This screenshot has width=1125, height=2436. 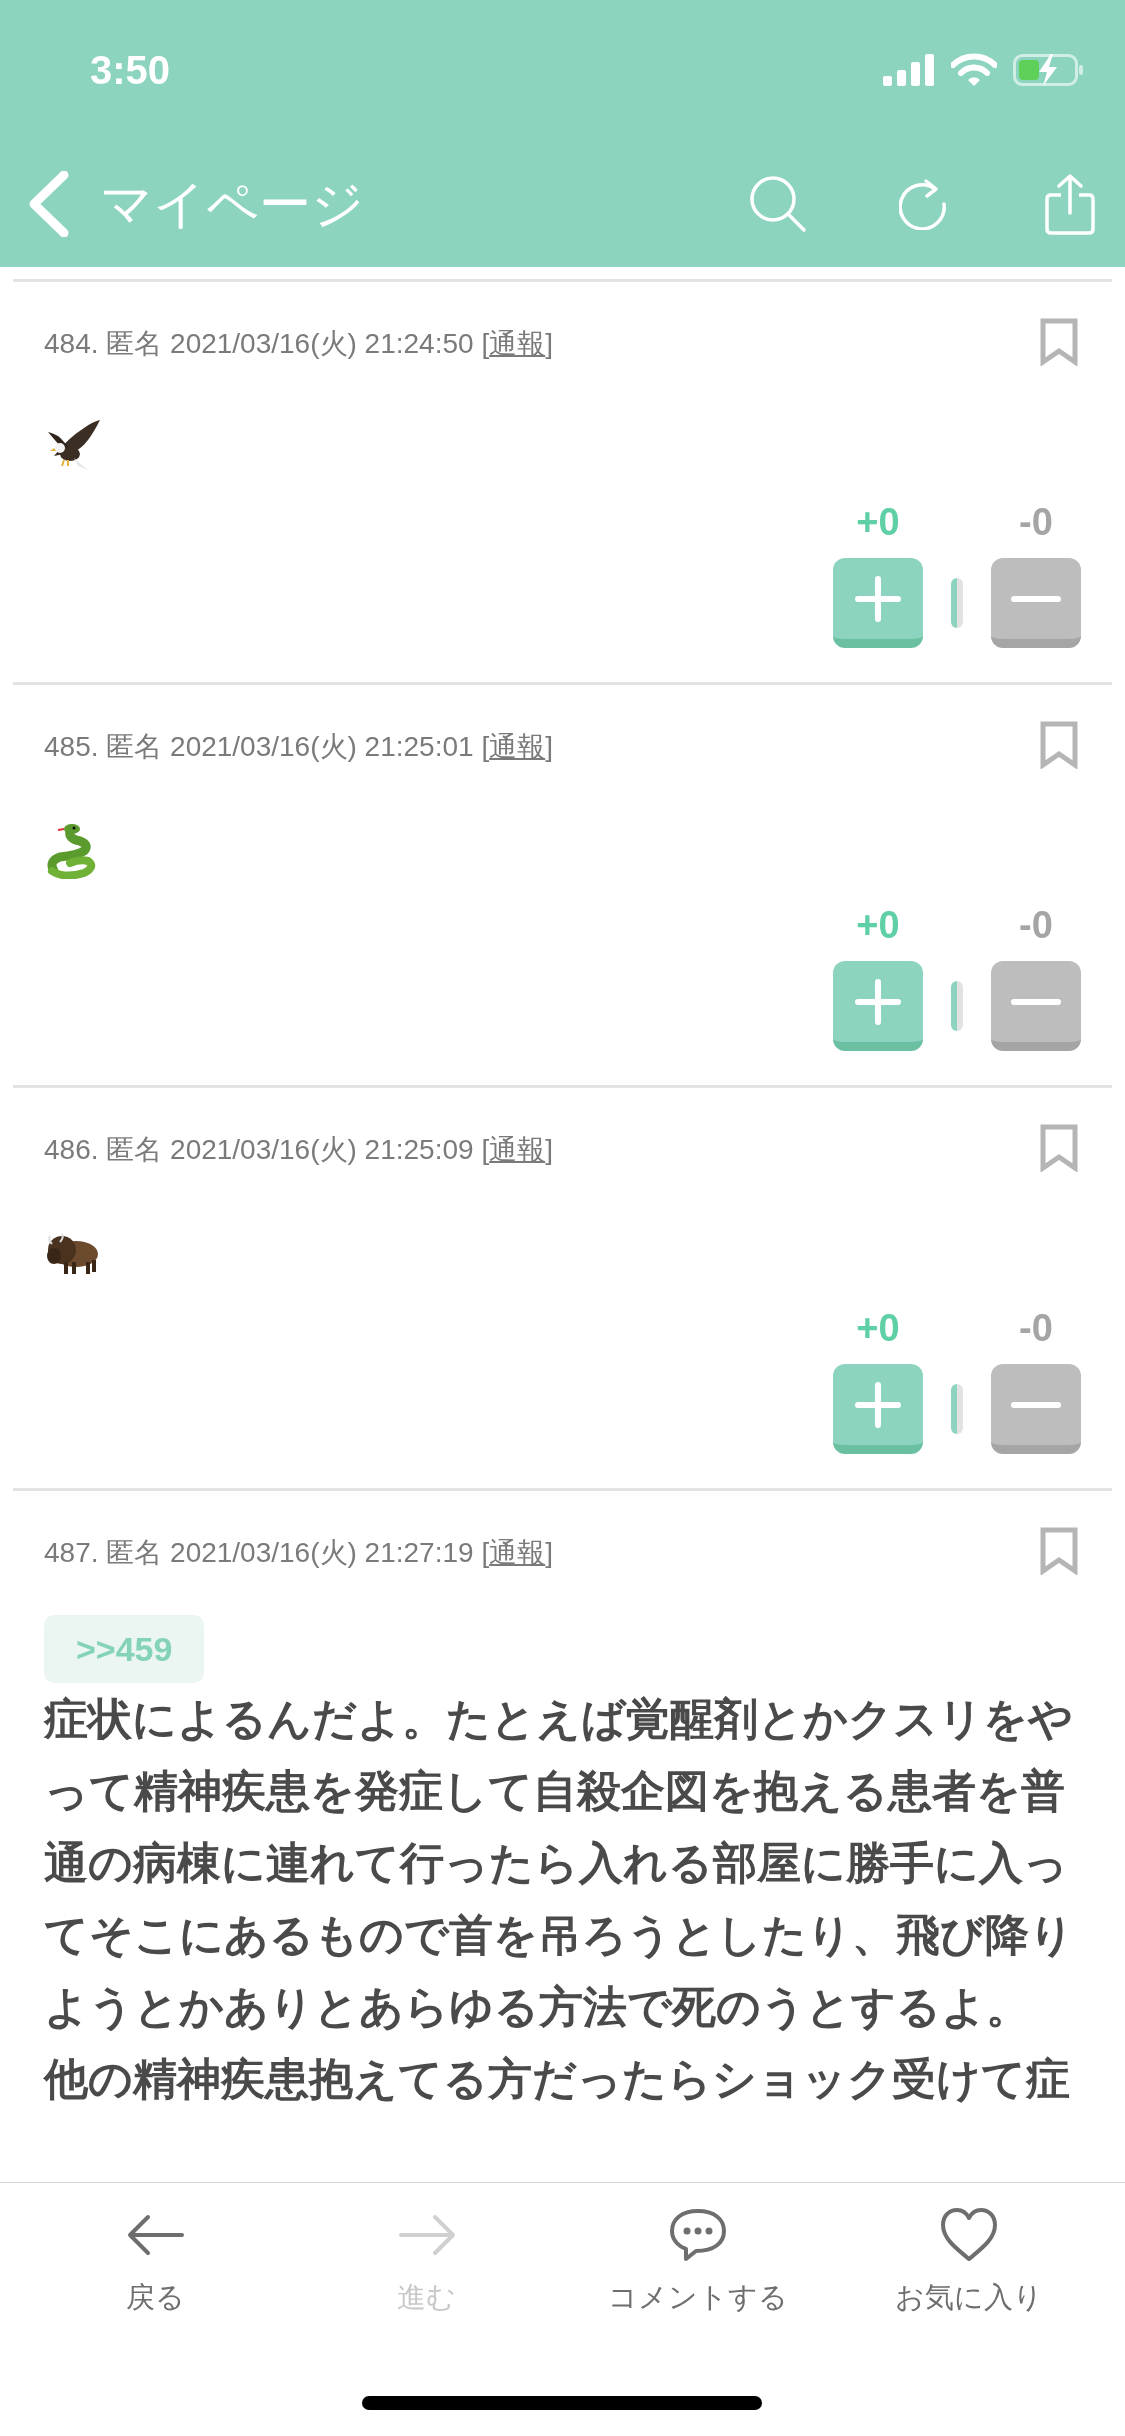 I want to click on post-text: 症状によるんだよ。たとえば覚醒剤とかクスリをやって精神疾患を発症して自殺企図を抱える患者を普通の病棟に連れて行ったら入れる部屋に勝手に入ってそこにあるもので首を吊ろうとしたり、飛び降りようとかありとあらゆる方法で死のうとするよ。, so click(x=559, y=1863).